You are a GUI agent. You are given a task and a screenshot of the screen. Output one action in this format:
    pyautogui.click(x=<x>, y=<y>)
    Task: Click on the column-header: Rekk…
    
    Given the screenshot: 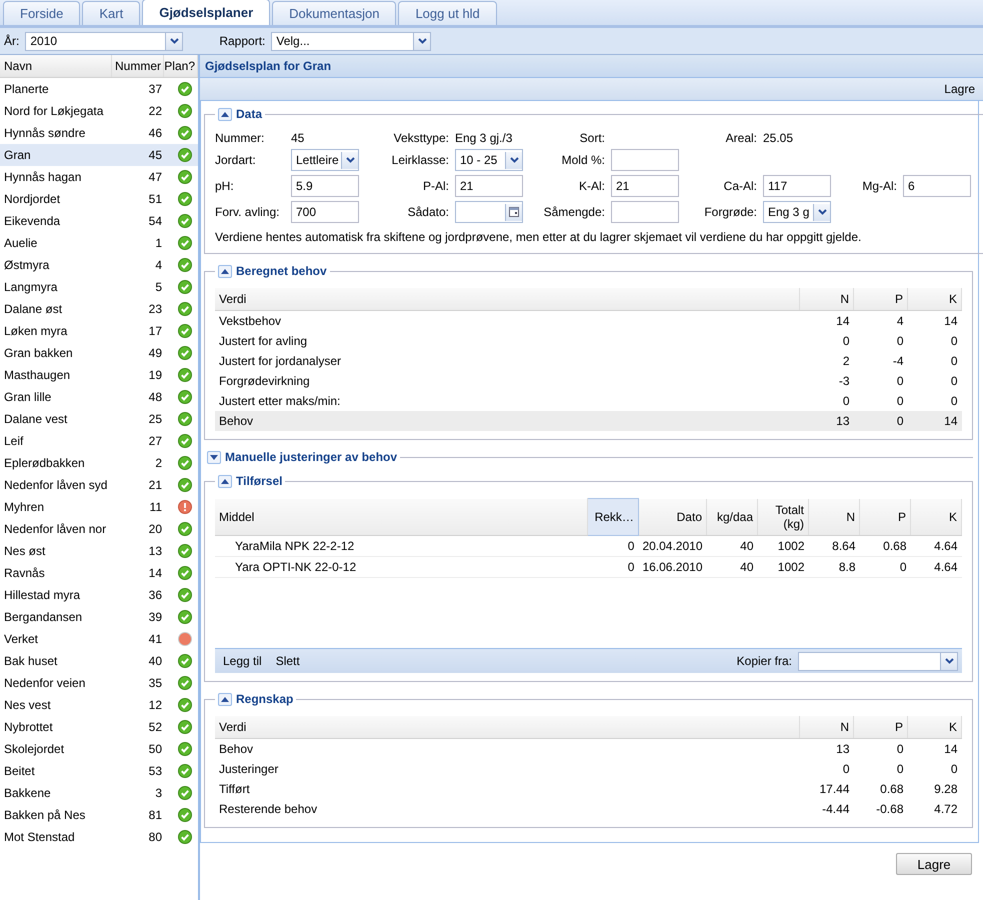 What is the action you would take?
    pyautogui.click(x=612, y=516)
    